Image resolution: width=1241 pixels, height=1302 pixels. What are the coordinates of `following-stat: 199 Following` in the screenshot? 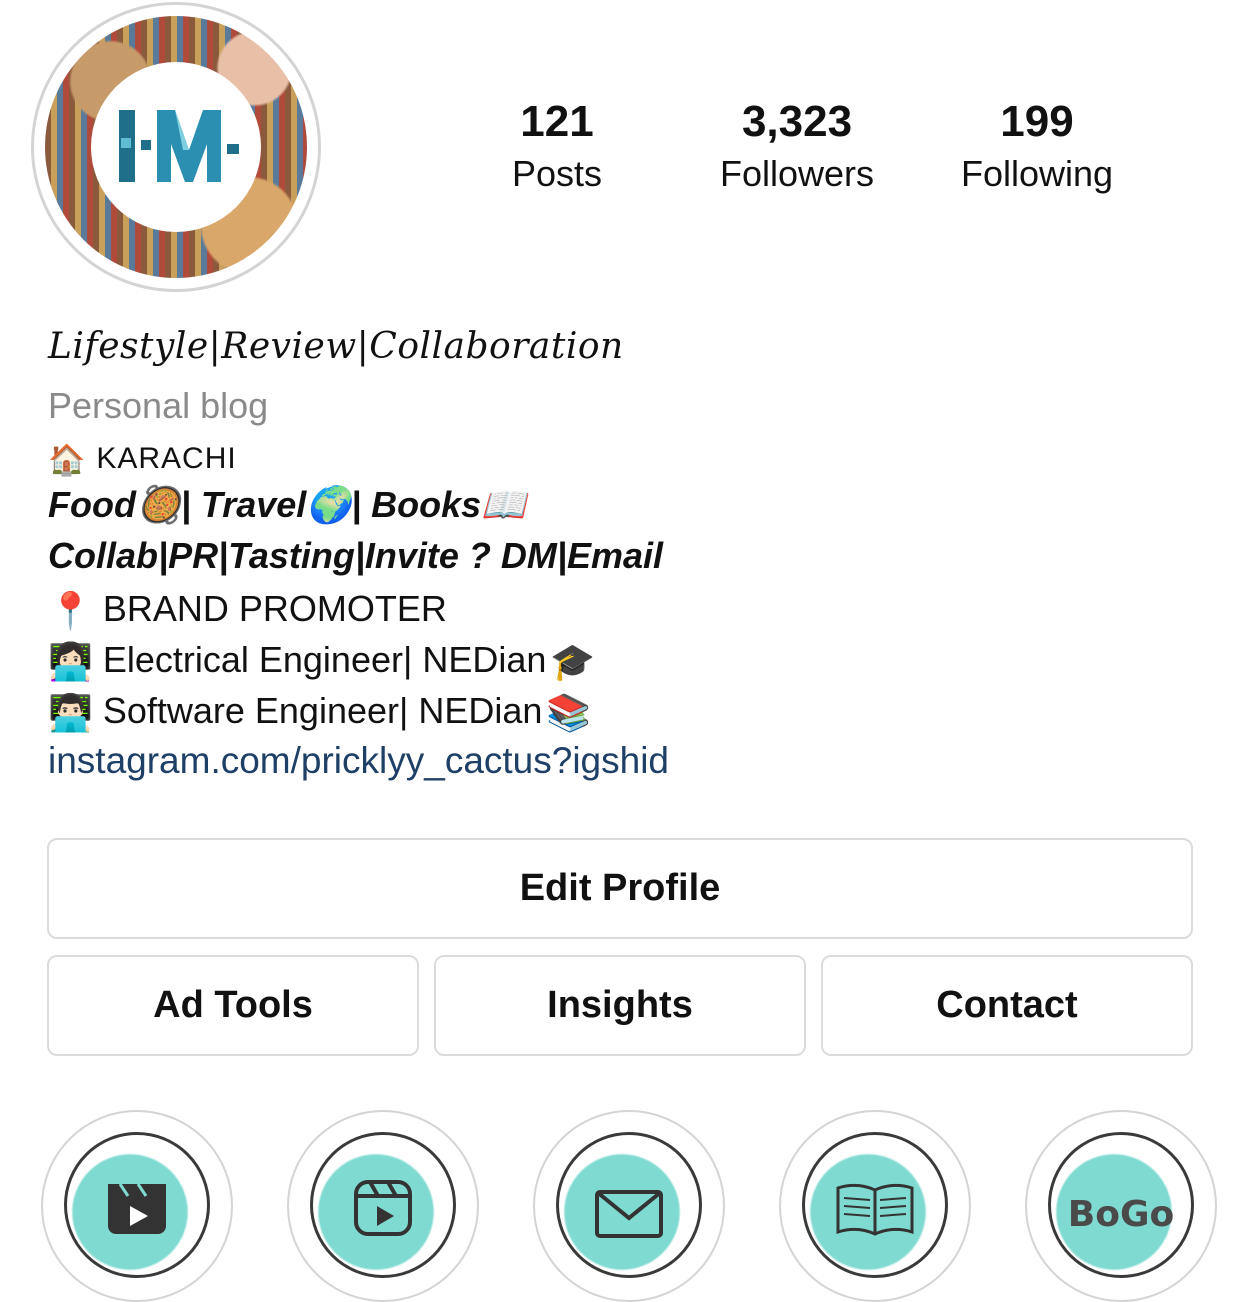 It's located at (1037, 146).